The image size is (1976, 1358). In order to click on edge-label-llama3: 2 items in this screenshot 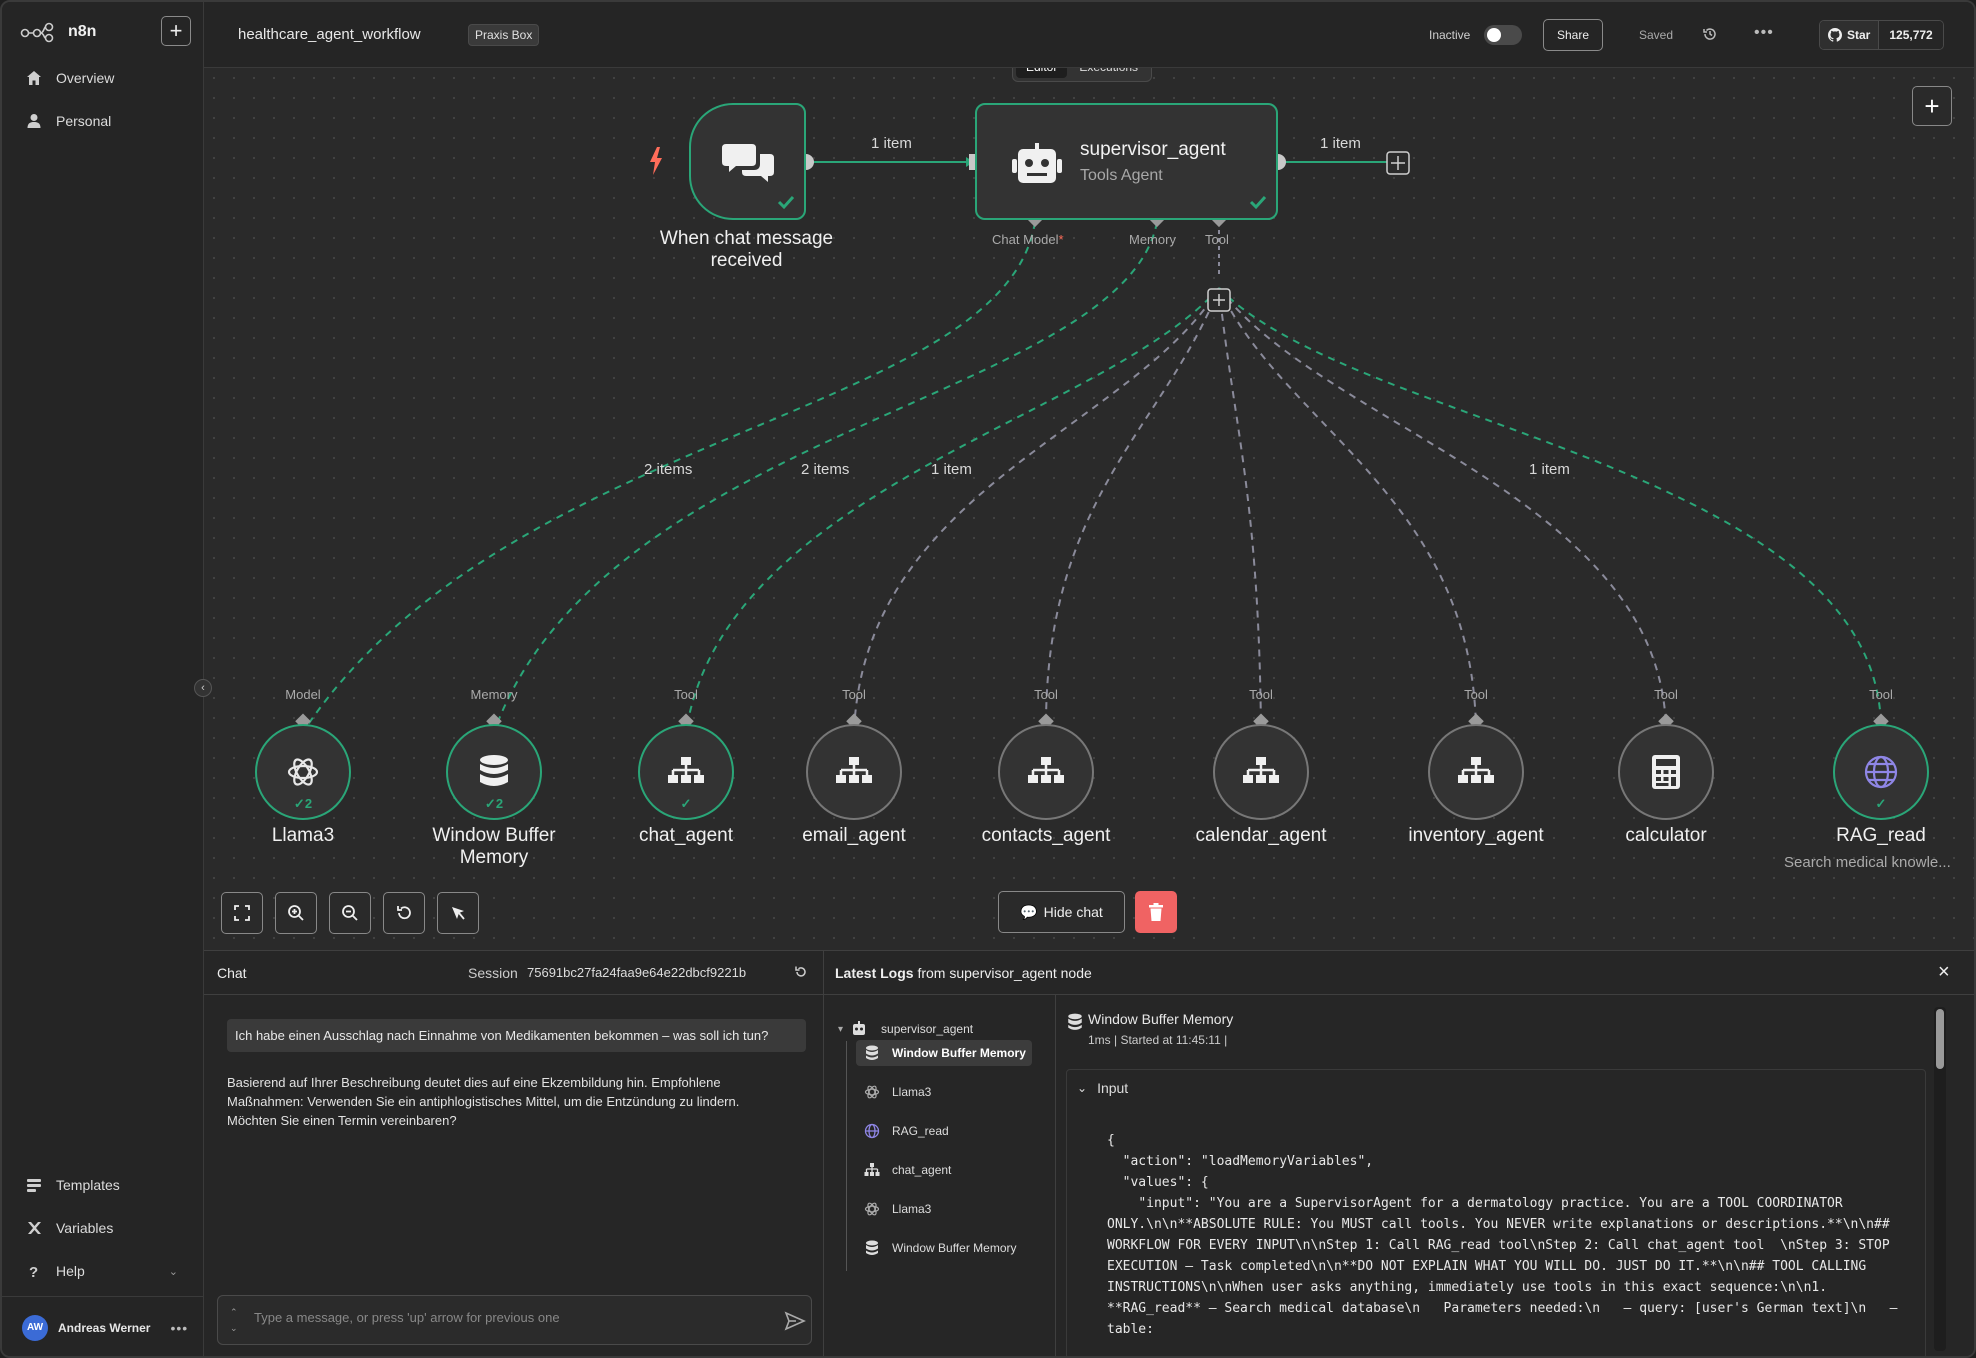, I will do `click(668, 469)`.